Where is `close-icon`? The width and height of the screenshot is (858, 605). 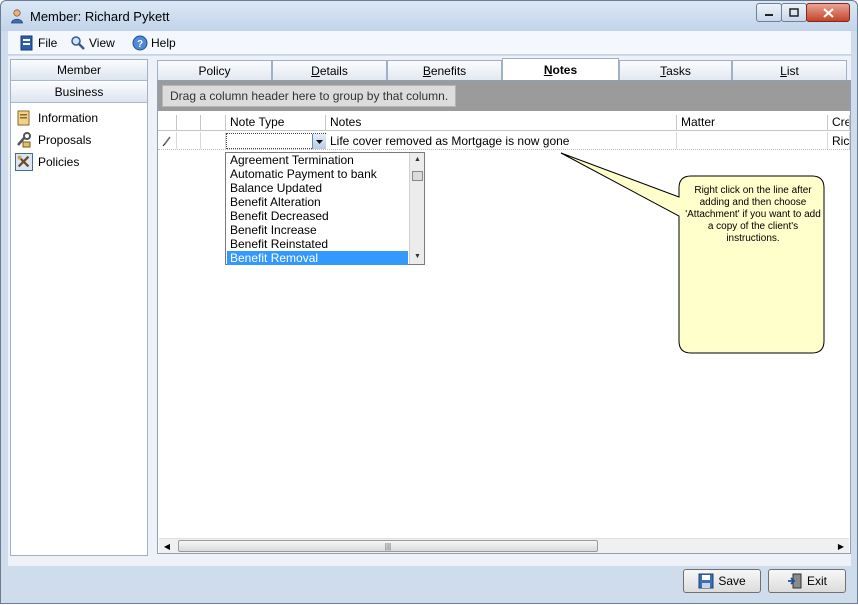 close-icon is located at coordinates (828, 12).